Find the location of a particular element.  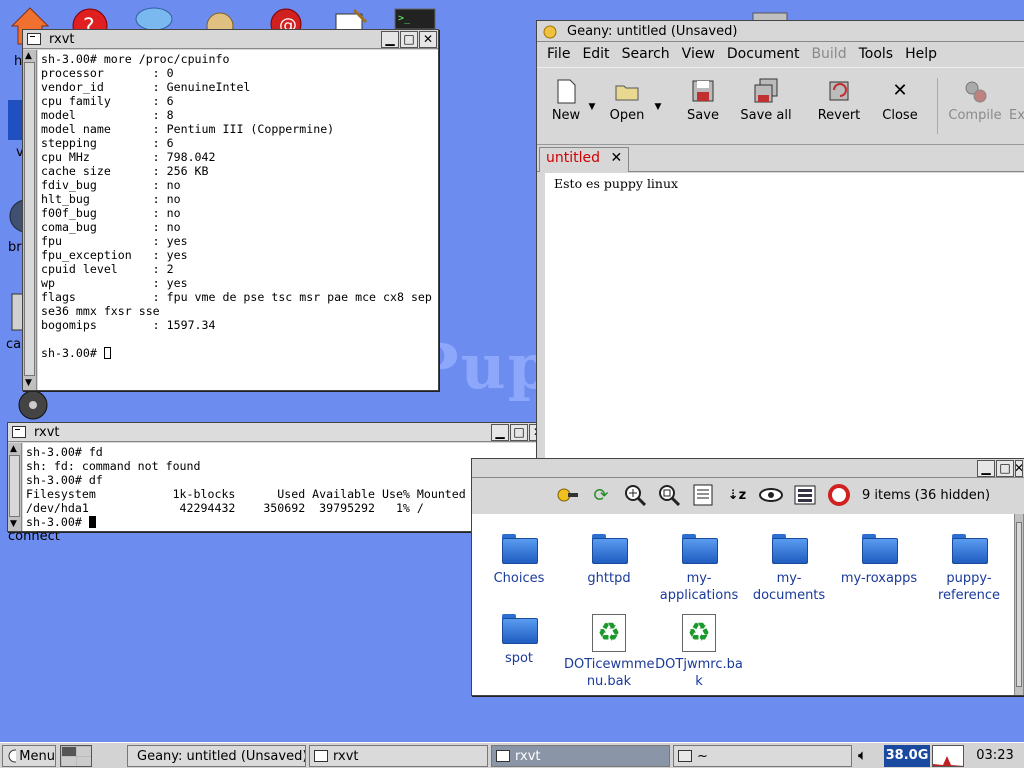

tab-untitled: untitled ✕ is located at coordinates (584, 159).